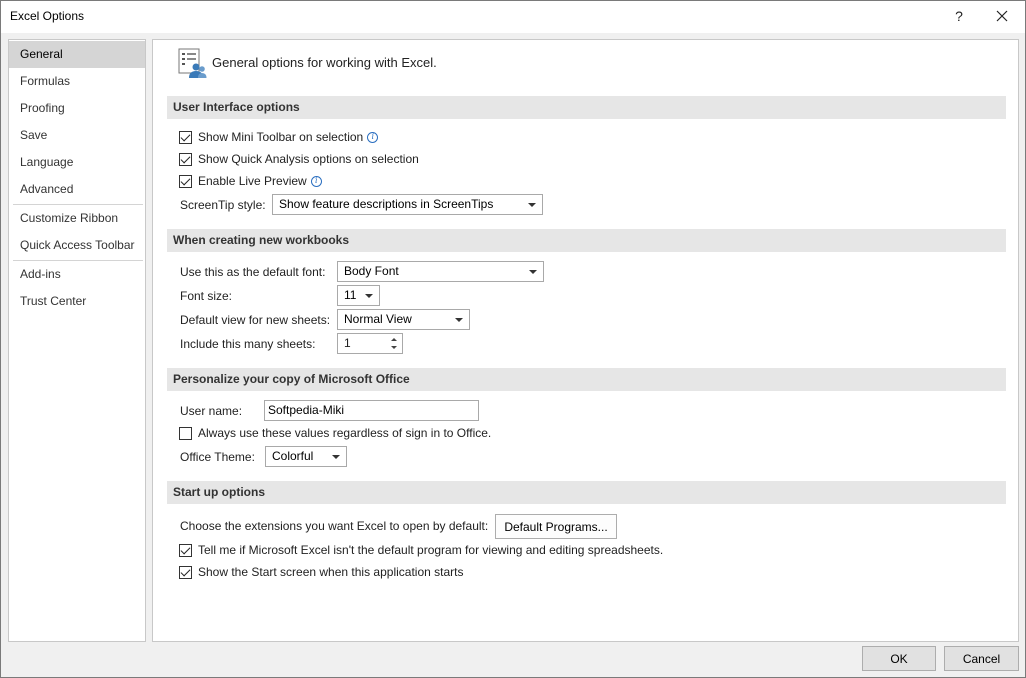  Describe the element at coordinates (253, 272) in the screenshot. I see `default-font-label: Use this as the default font:` at that location.